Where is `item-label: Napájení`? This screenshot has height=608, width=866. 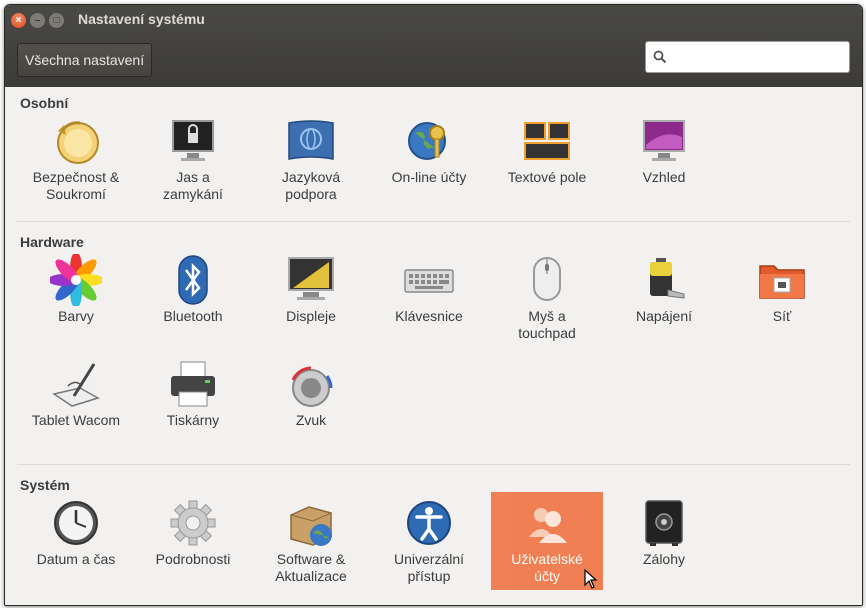 item-label: Napájení is located at coordinates (664, 316).